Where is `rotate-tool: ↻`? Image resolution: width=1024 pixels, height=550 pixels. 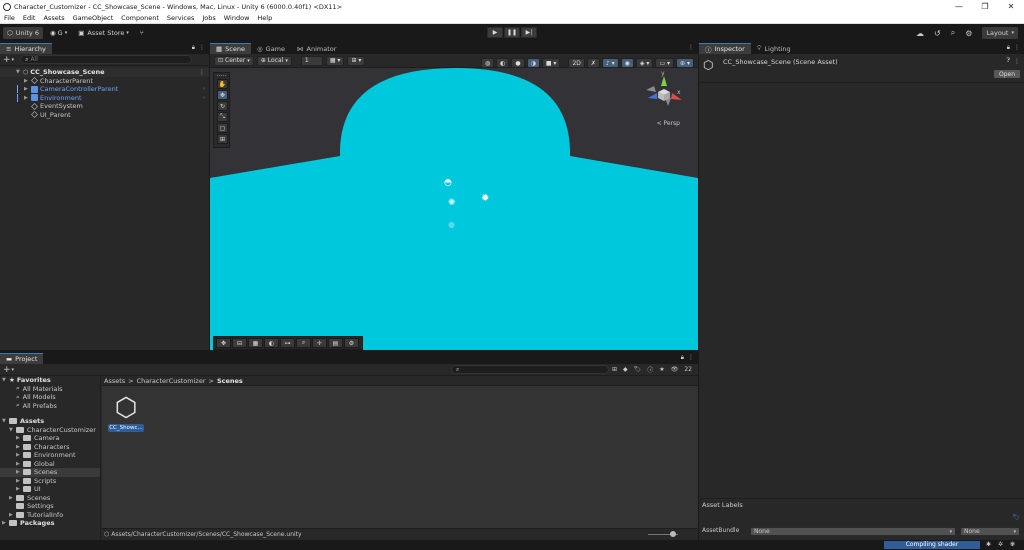
rotate-tool: ↻ is located at coordinates (222, 106).